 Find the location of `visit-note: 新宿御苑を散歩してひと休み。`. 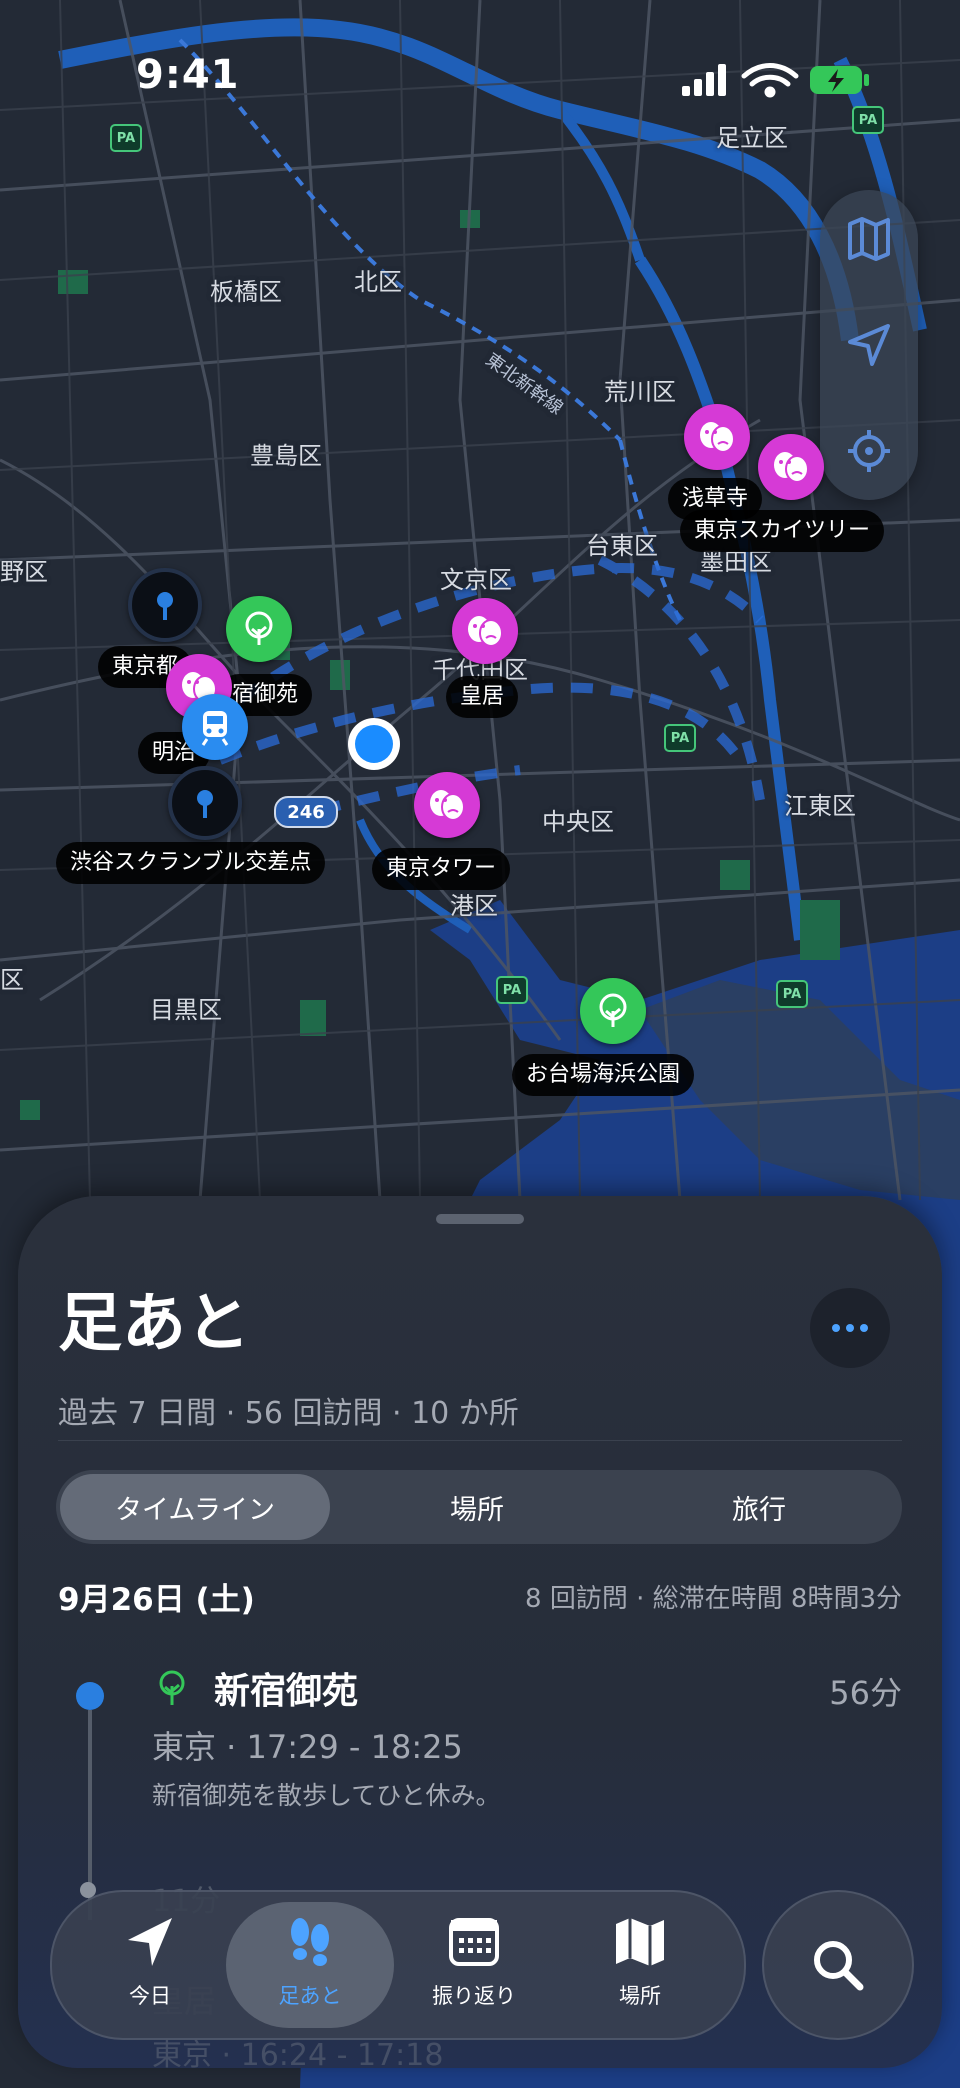

visit-note: 新宿御苑を散歩してひと休み。 is located at coordinates (326, 1795).